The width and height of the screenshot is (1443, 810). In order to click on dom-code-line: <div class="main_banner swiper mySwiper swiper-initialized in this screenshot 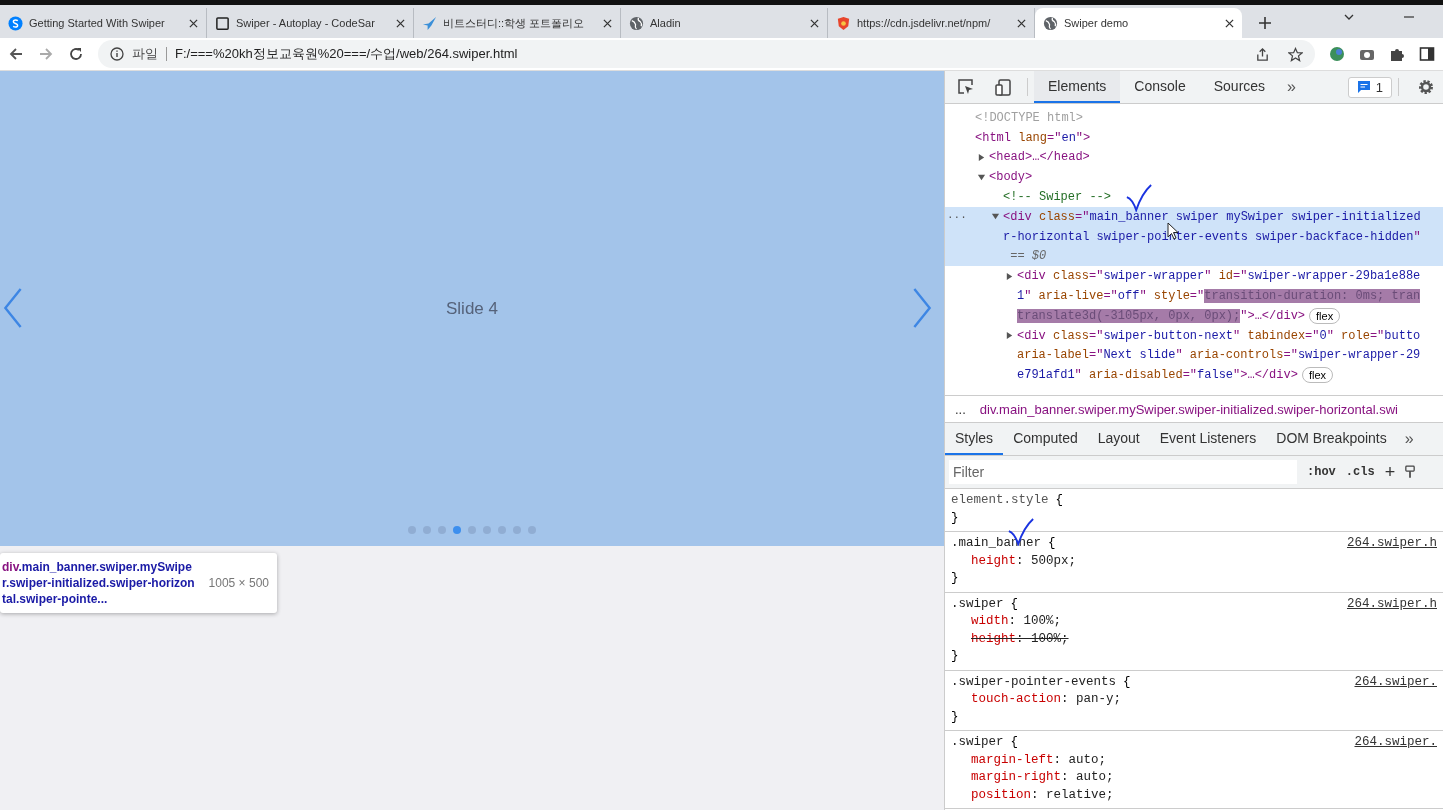, I will do `click(1212, 216)`.